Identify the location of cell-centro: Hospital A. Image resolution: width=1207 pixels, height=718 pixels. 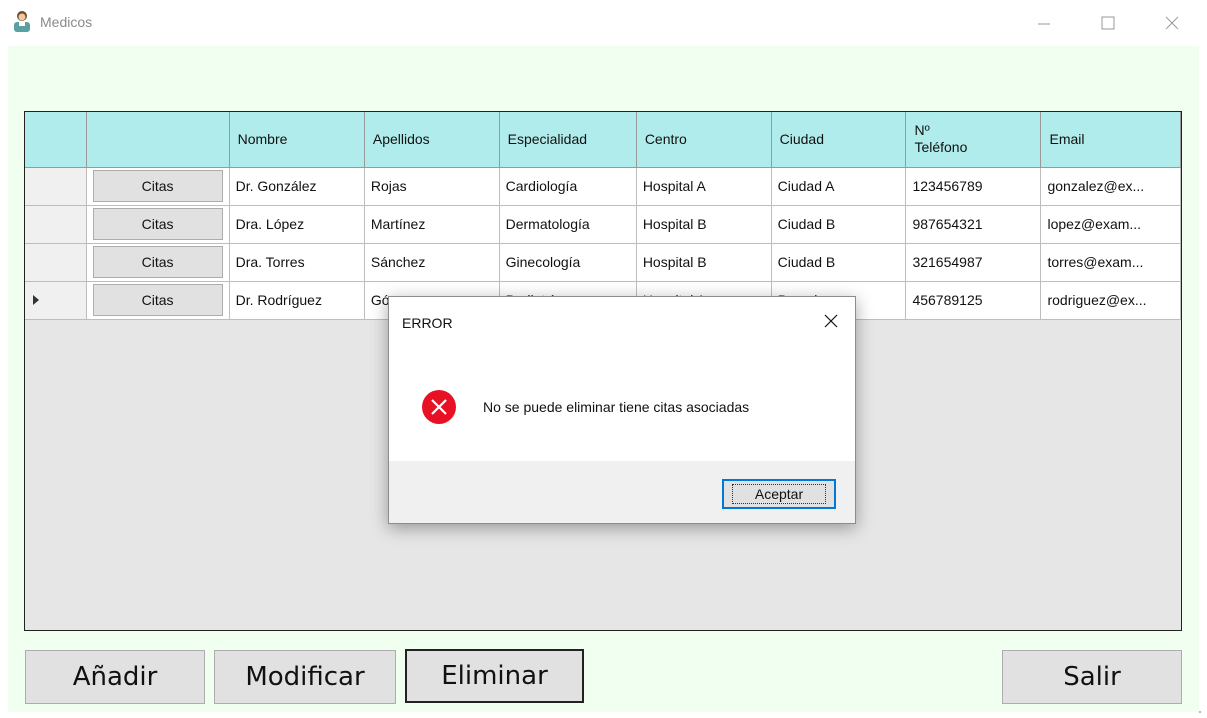
(704, 186).